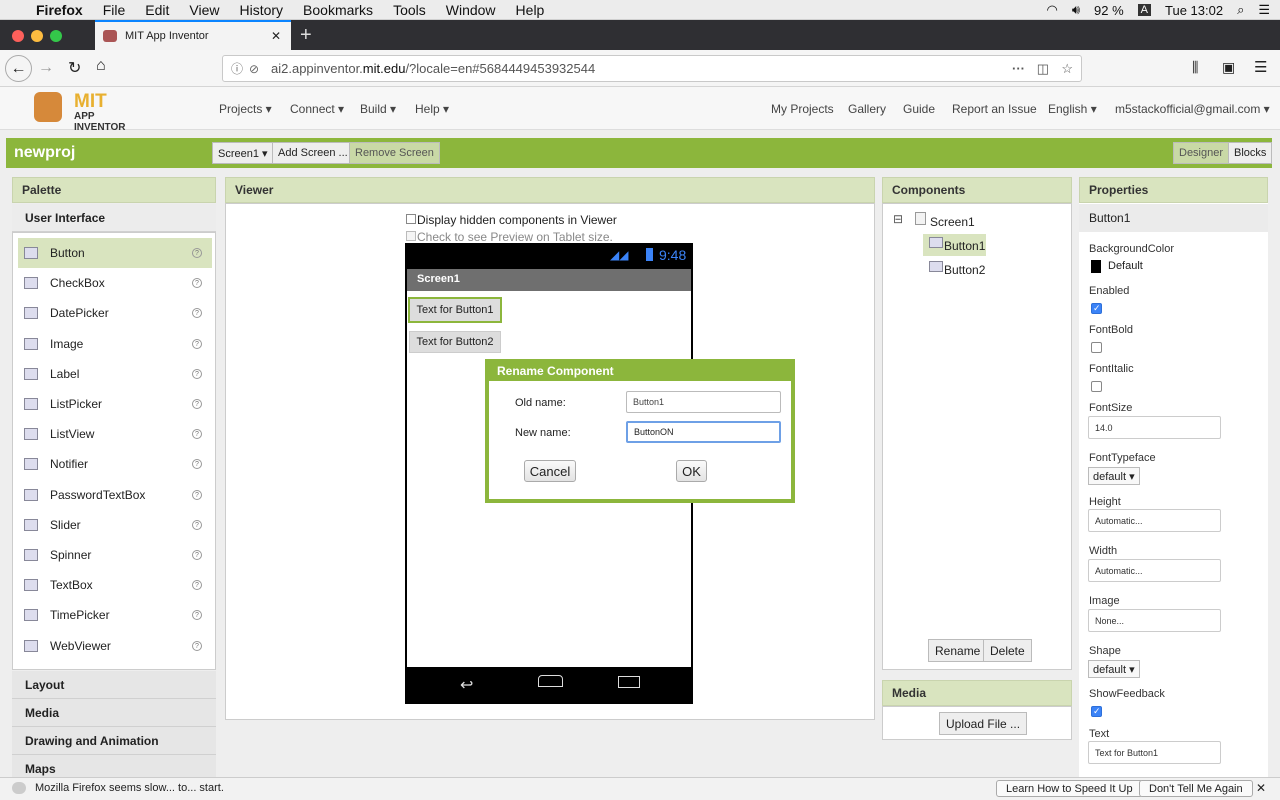 This screenshot has width=1280, height=800. Describe the element at coordinates (116, 464) in the screenshot. I see `palette-item-notifier: Notifier?` at that location.